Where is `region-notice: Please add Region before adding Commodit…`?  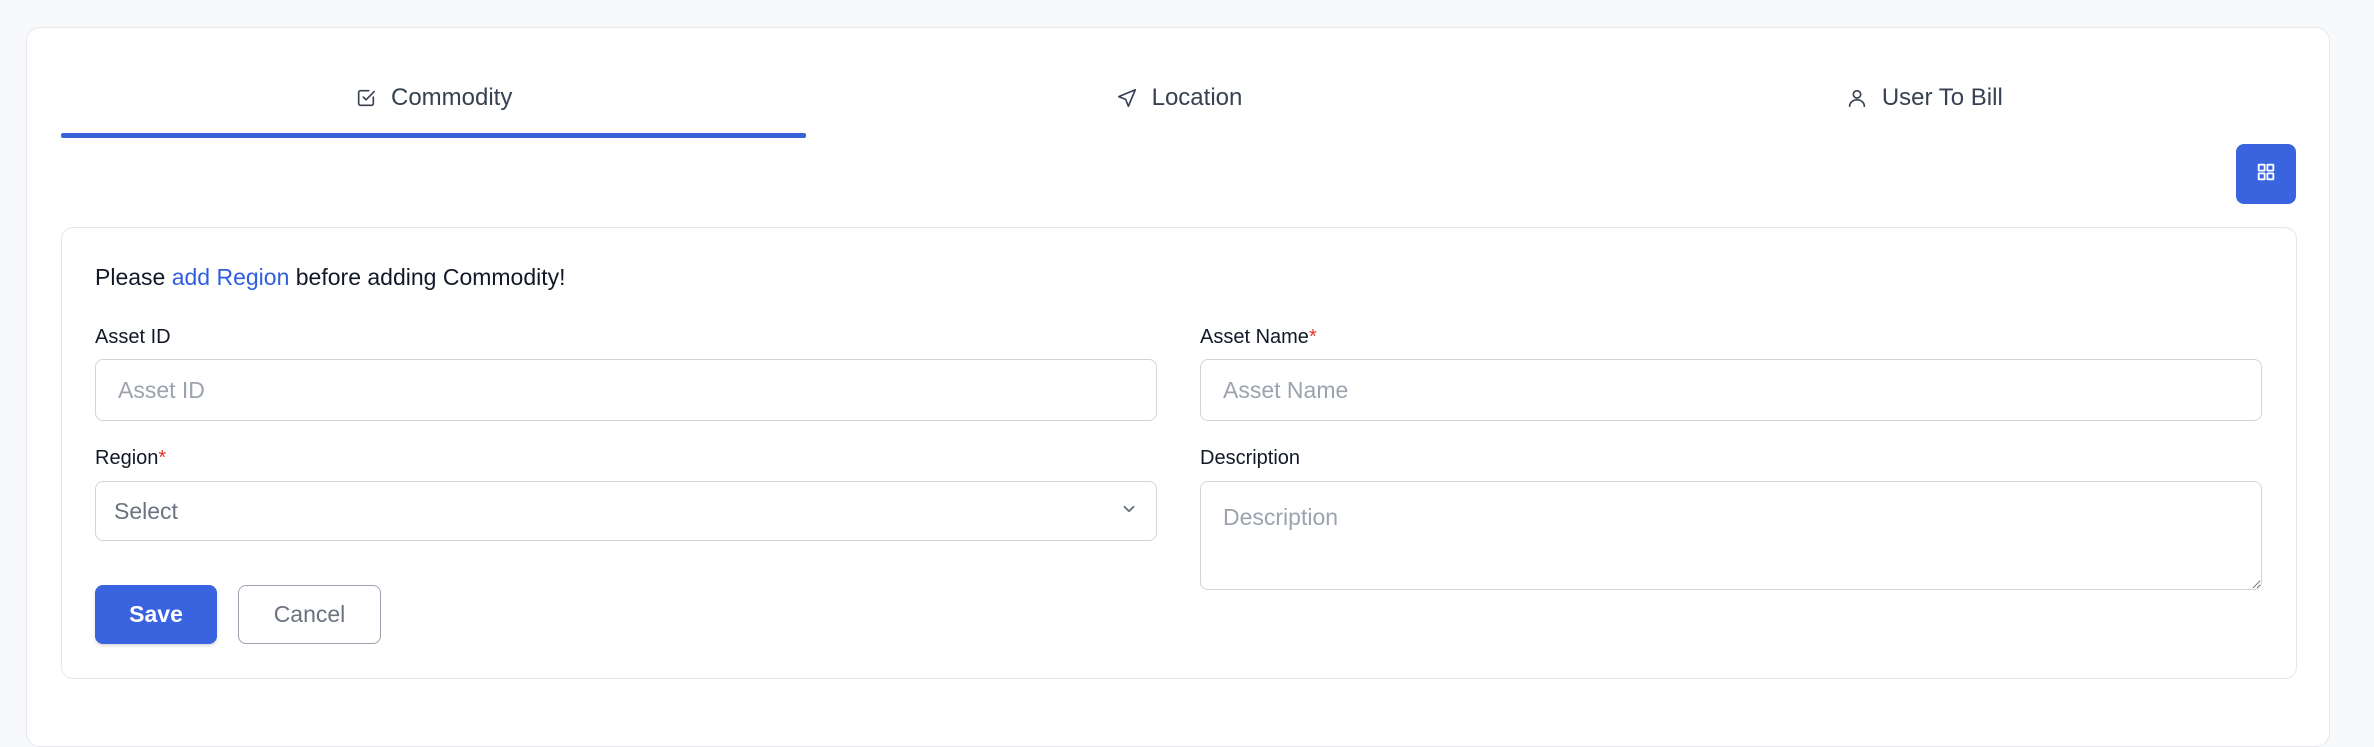 region-notice: Please add Region before adding Commodit… is located at coordinates (330, 277).